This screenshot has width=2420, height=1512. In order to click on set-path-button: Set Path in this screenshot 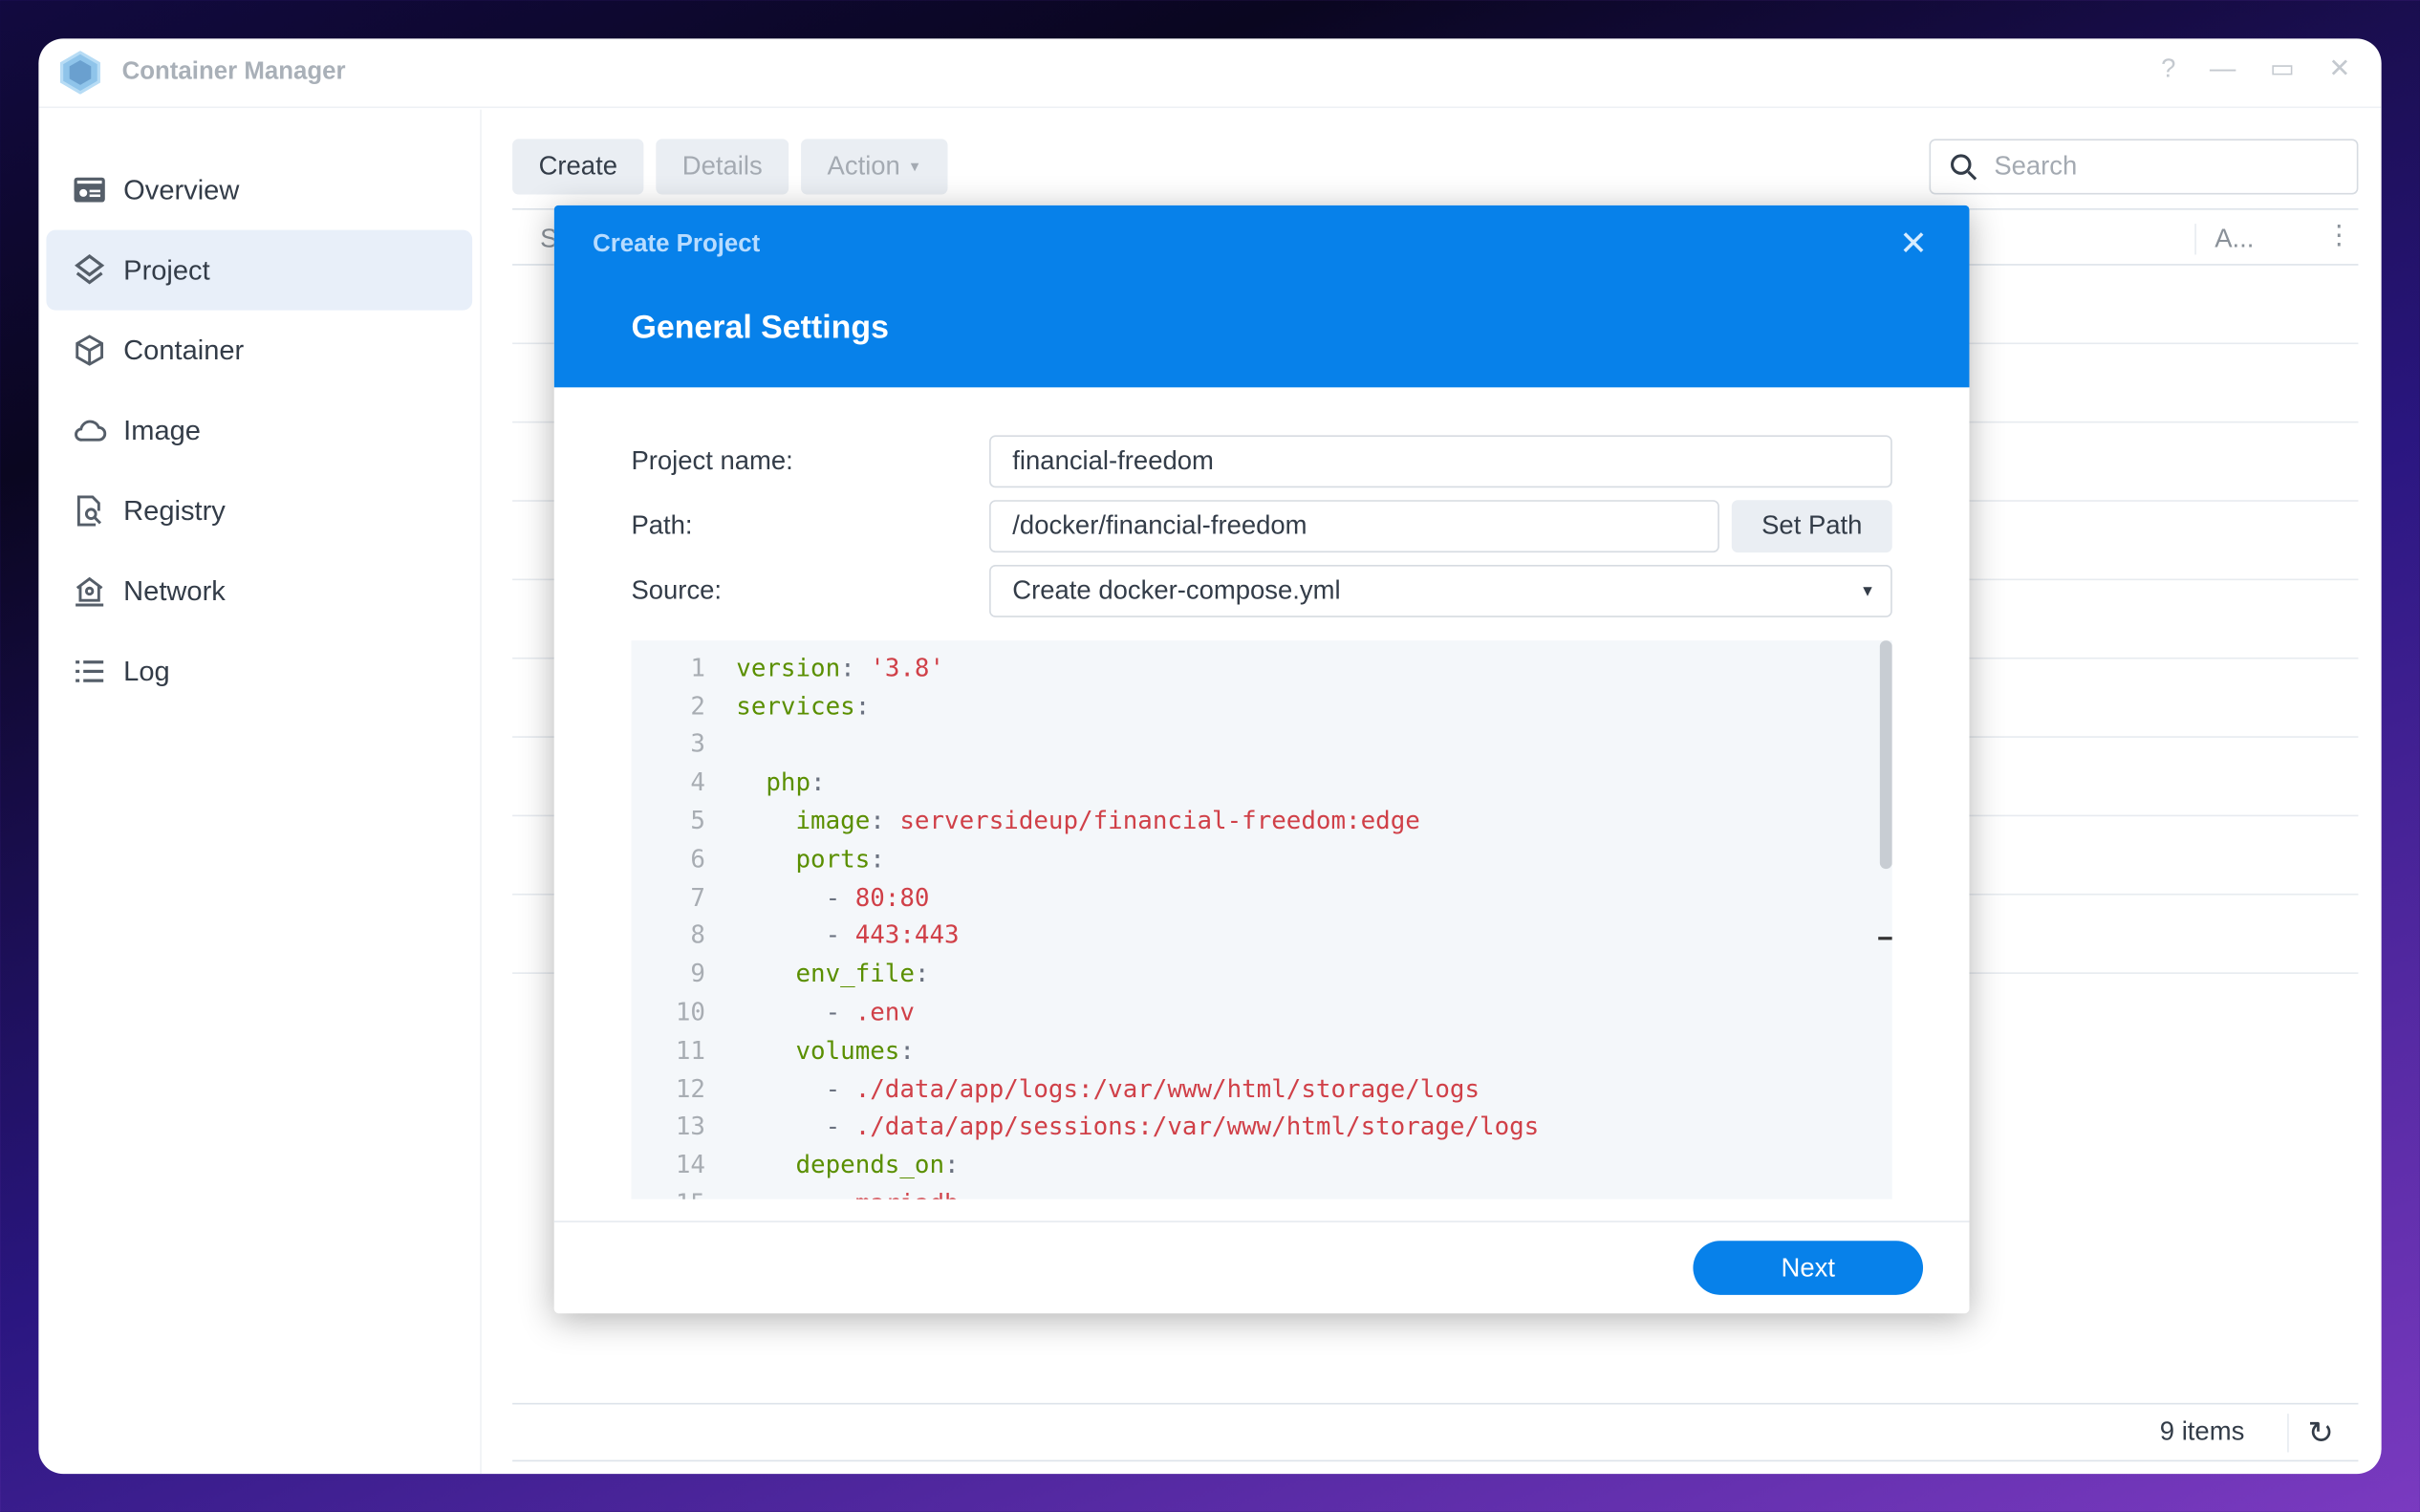, I will do `click(1811, 526)`.